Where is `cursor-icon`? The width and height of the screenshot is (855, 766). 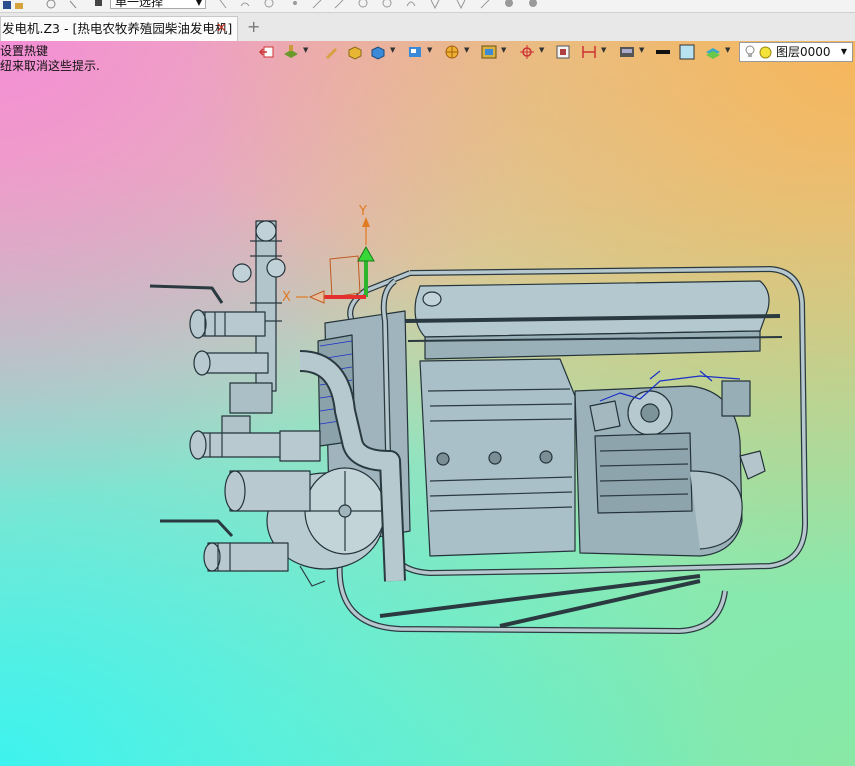
cursor-icon is located at coordinates (223, 5).